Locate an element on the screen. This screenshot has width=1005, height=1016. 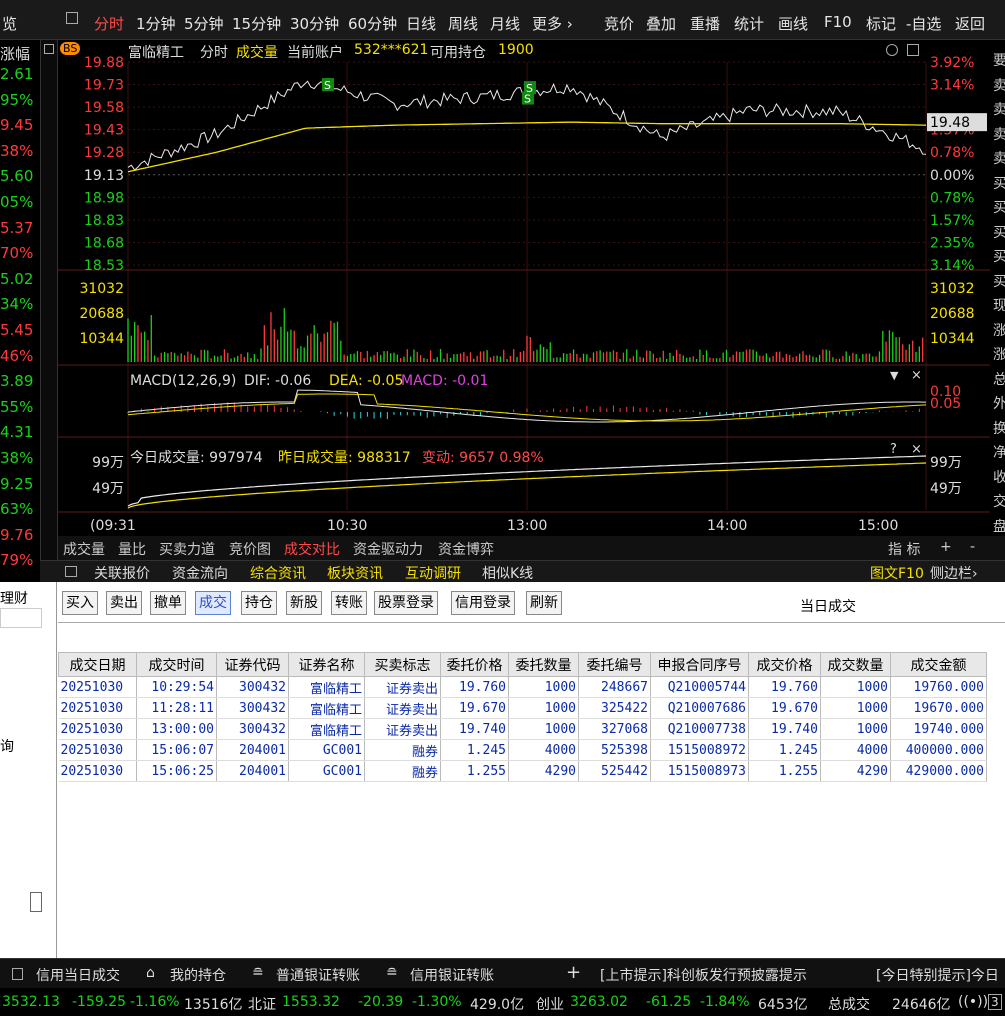
tab-buysell-power: 买卖力道 is located at coordinates (187, 549).